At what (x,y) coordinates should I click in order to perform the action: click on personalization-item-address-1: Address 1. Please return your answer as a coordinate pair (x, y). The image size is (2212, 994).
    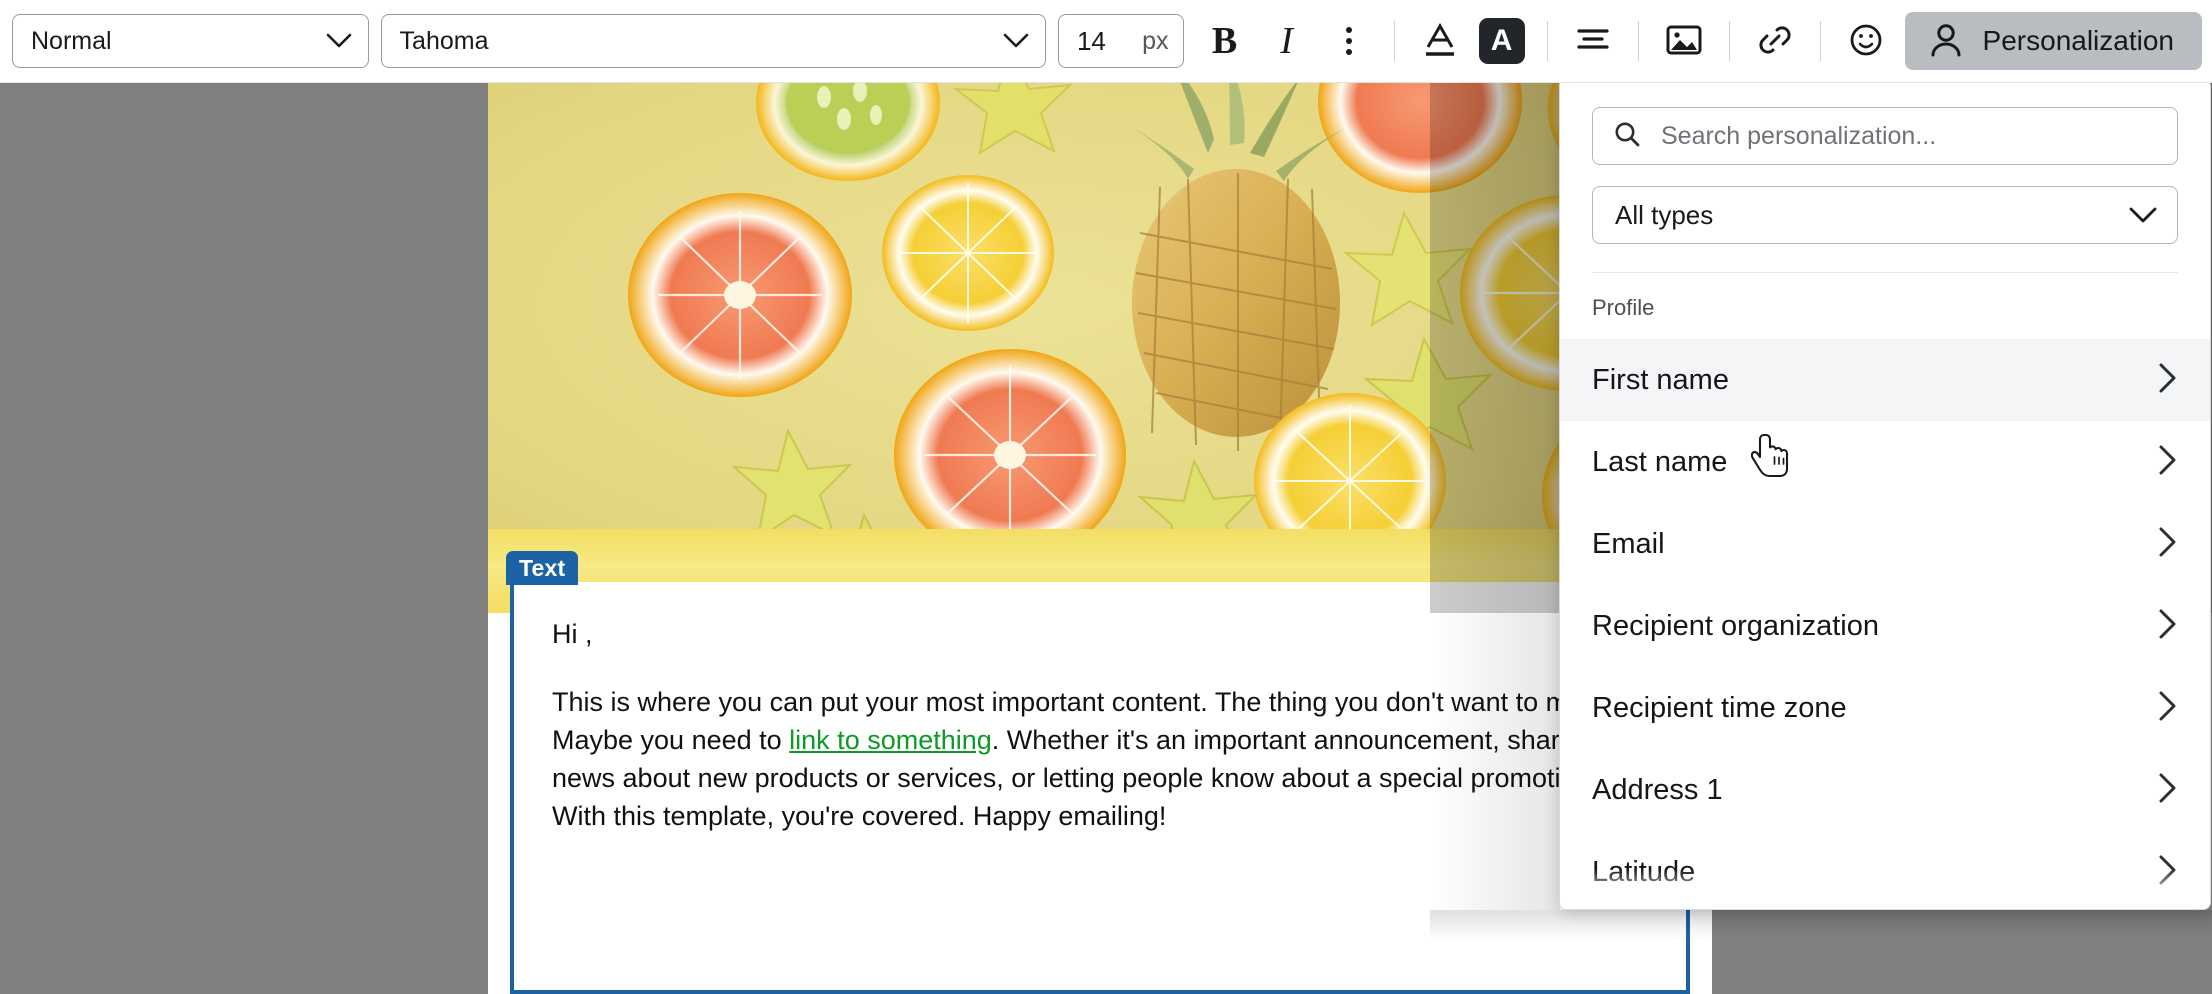
    Looking at the image, I should click on (1885, 790).